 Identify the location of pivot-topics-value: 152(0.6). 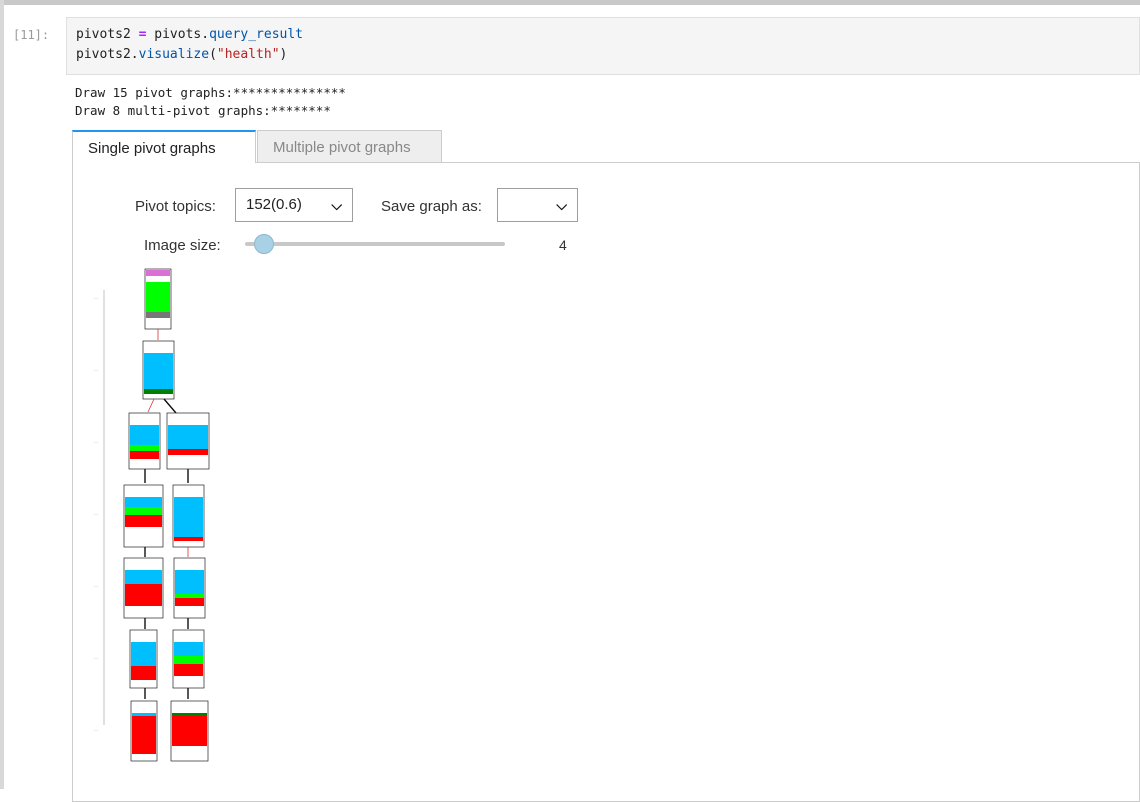
(274, 204).